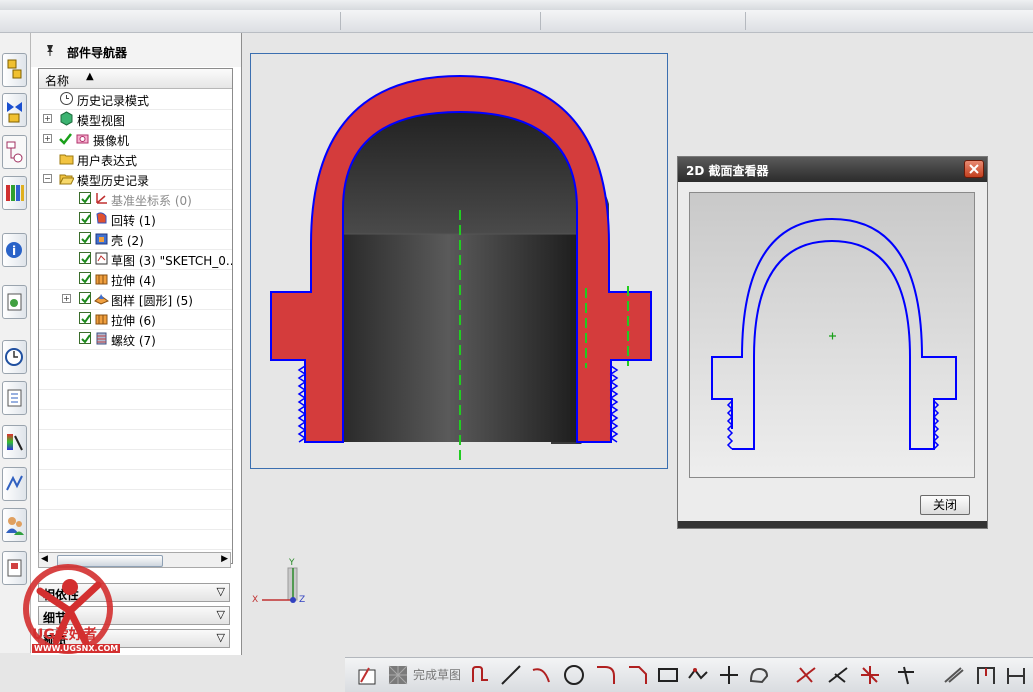 The width and height of the screenshot is (1033, 692). Describe the element at coordinates (14, 193) in the screenshot. I see `reuse-library-icon` at that location.